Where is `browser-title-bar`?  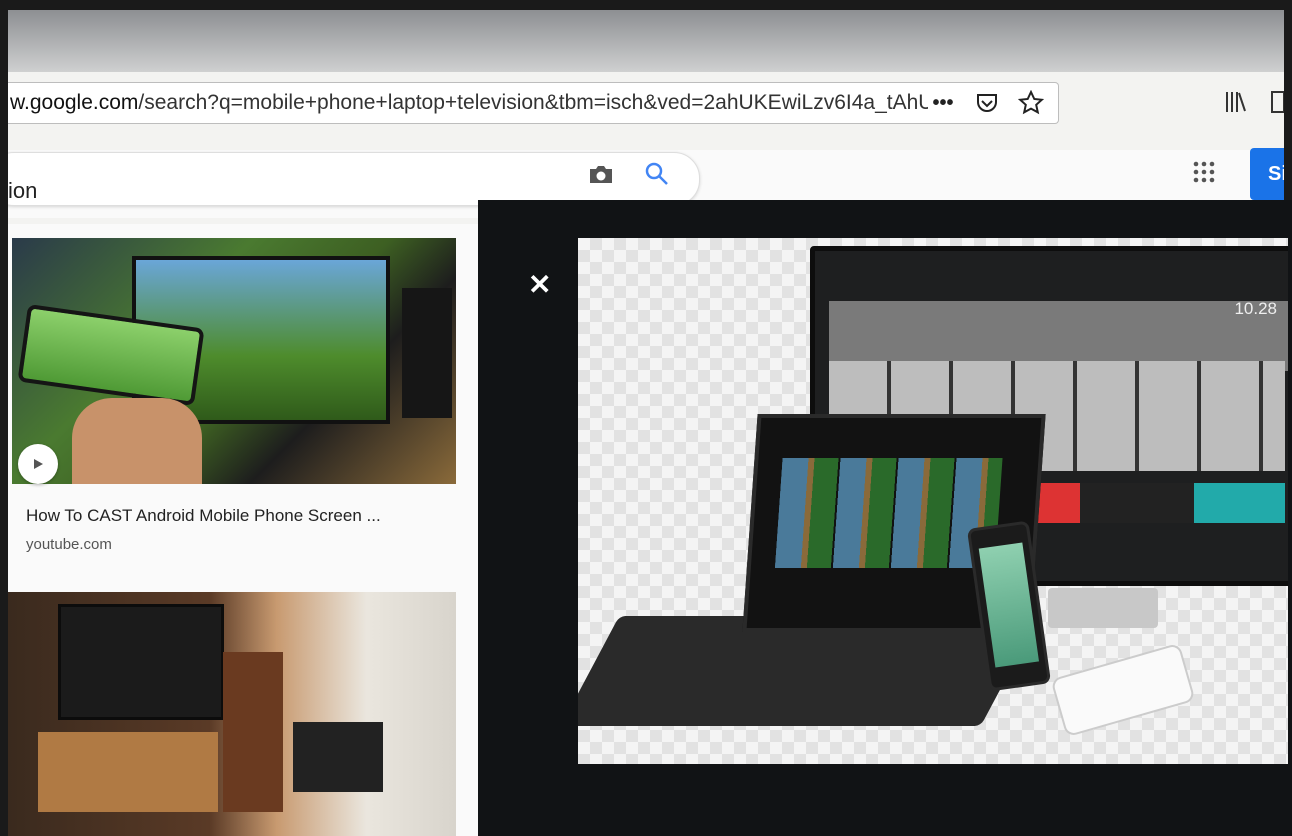
browser-title-bar is located at coordinates (646, 41).